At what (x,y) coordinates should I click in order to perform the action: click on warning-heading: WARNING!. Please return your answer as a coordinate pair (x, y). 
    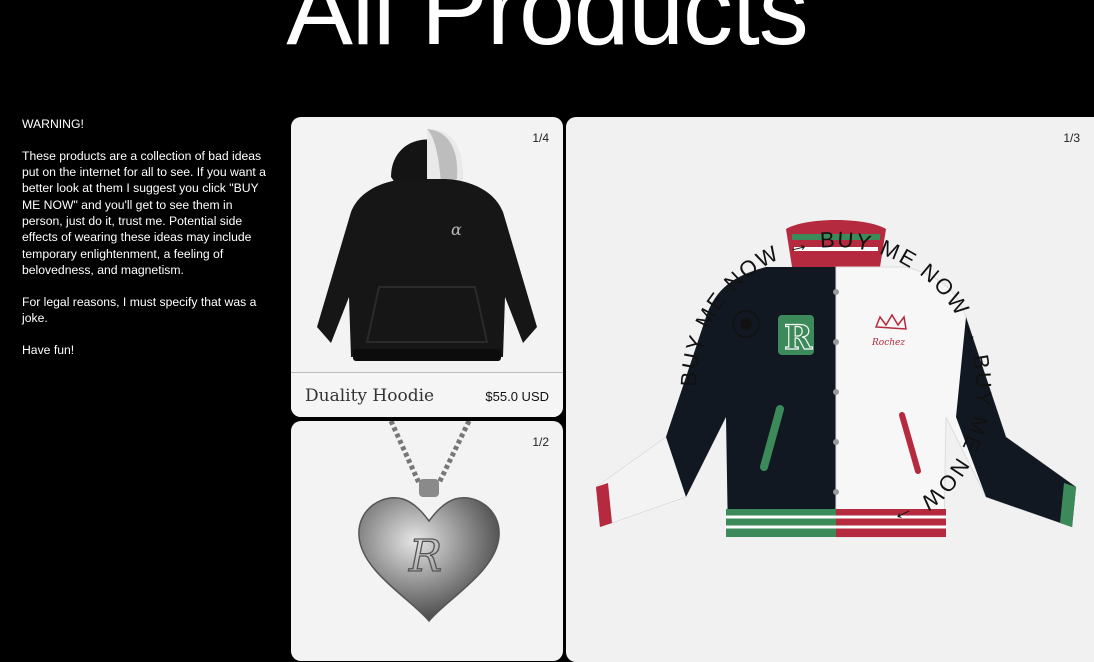
    Looking at the image, I should click on (53, 124).